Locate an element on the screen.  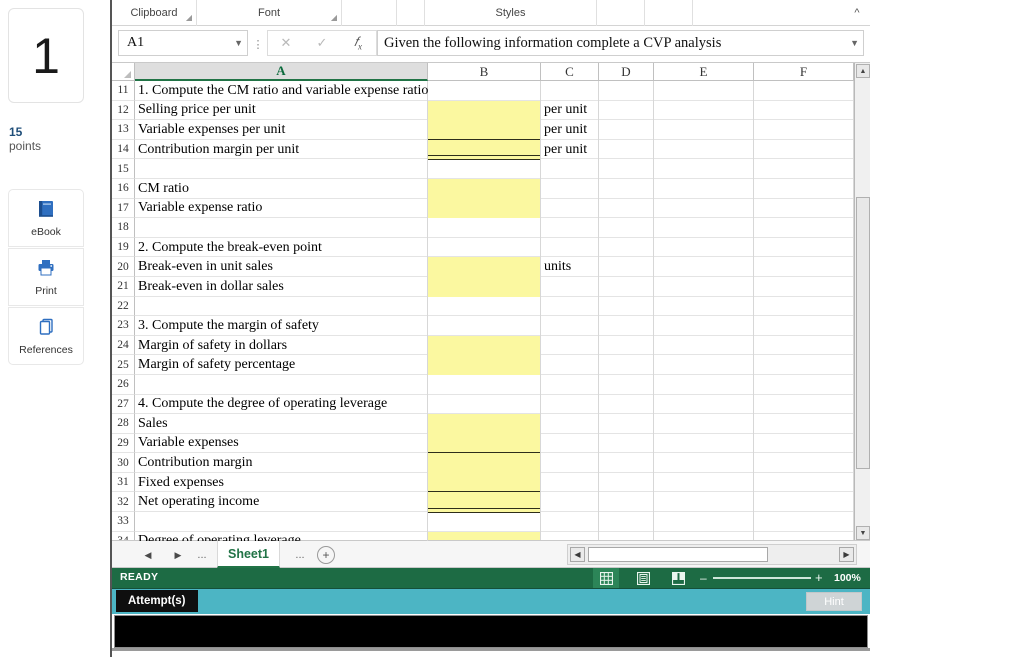
cell-F19 is located at coordinates (804, 247).